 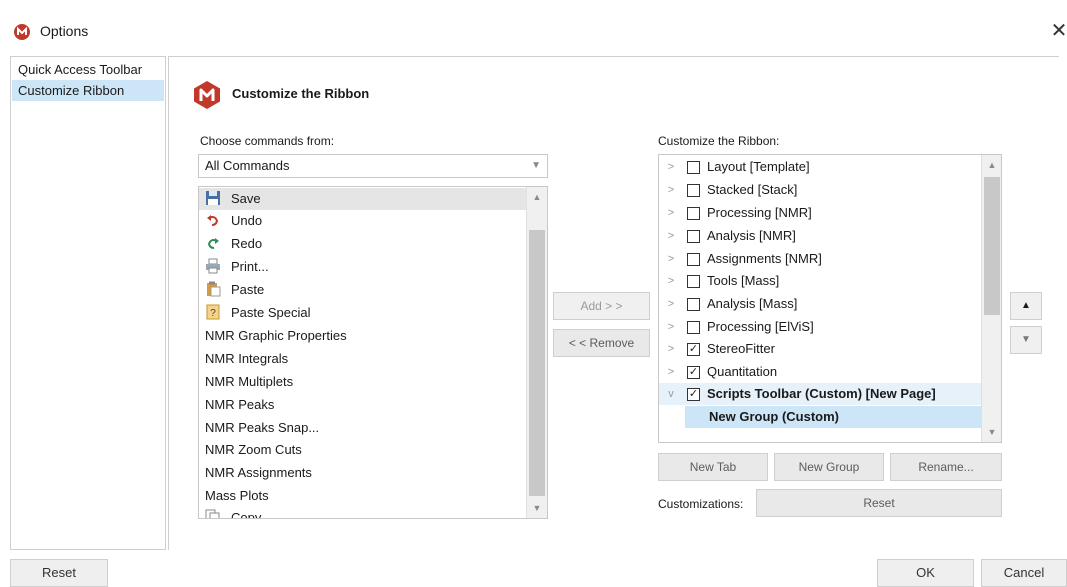 What do you see at coordinates (879, 503) in the screenshot?
I see `customizations-reset-button: Reset` at bounding box center [879, 503].